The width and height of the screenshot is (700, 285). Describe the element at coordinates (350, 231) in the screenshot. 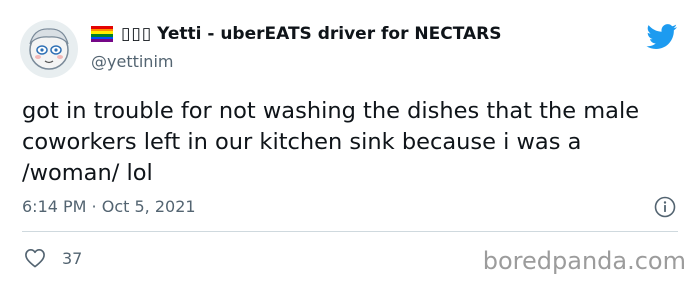

I see `divider` at that location.